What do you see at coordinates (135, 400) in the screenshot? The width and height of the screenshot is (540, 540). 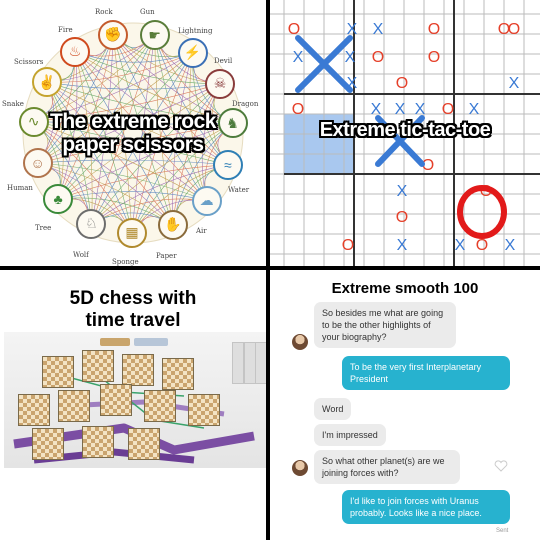 I see `chess-screenshot` at bounding box center [135, 400].